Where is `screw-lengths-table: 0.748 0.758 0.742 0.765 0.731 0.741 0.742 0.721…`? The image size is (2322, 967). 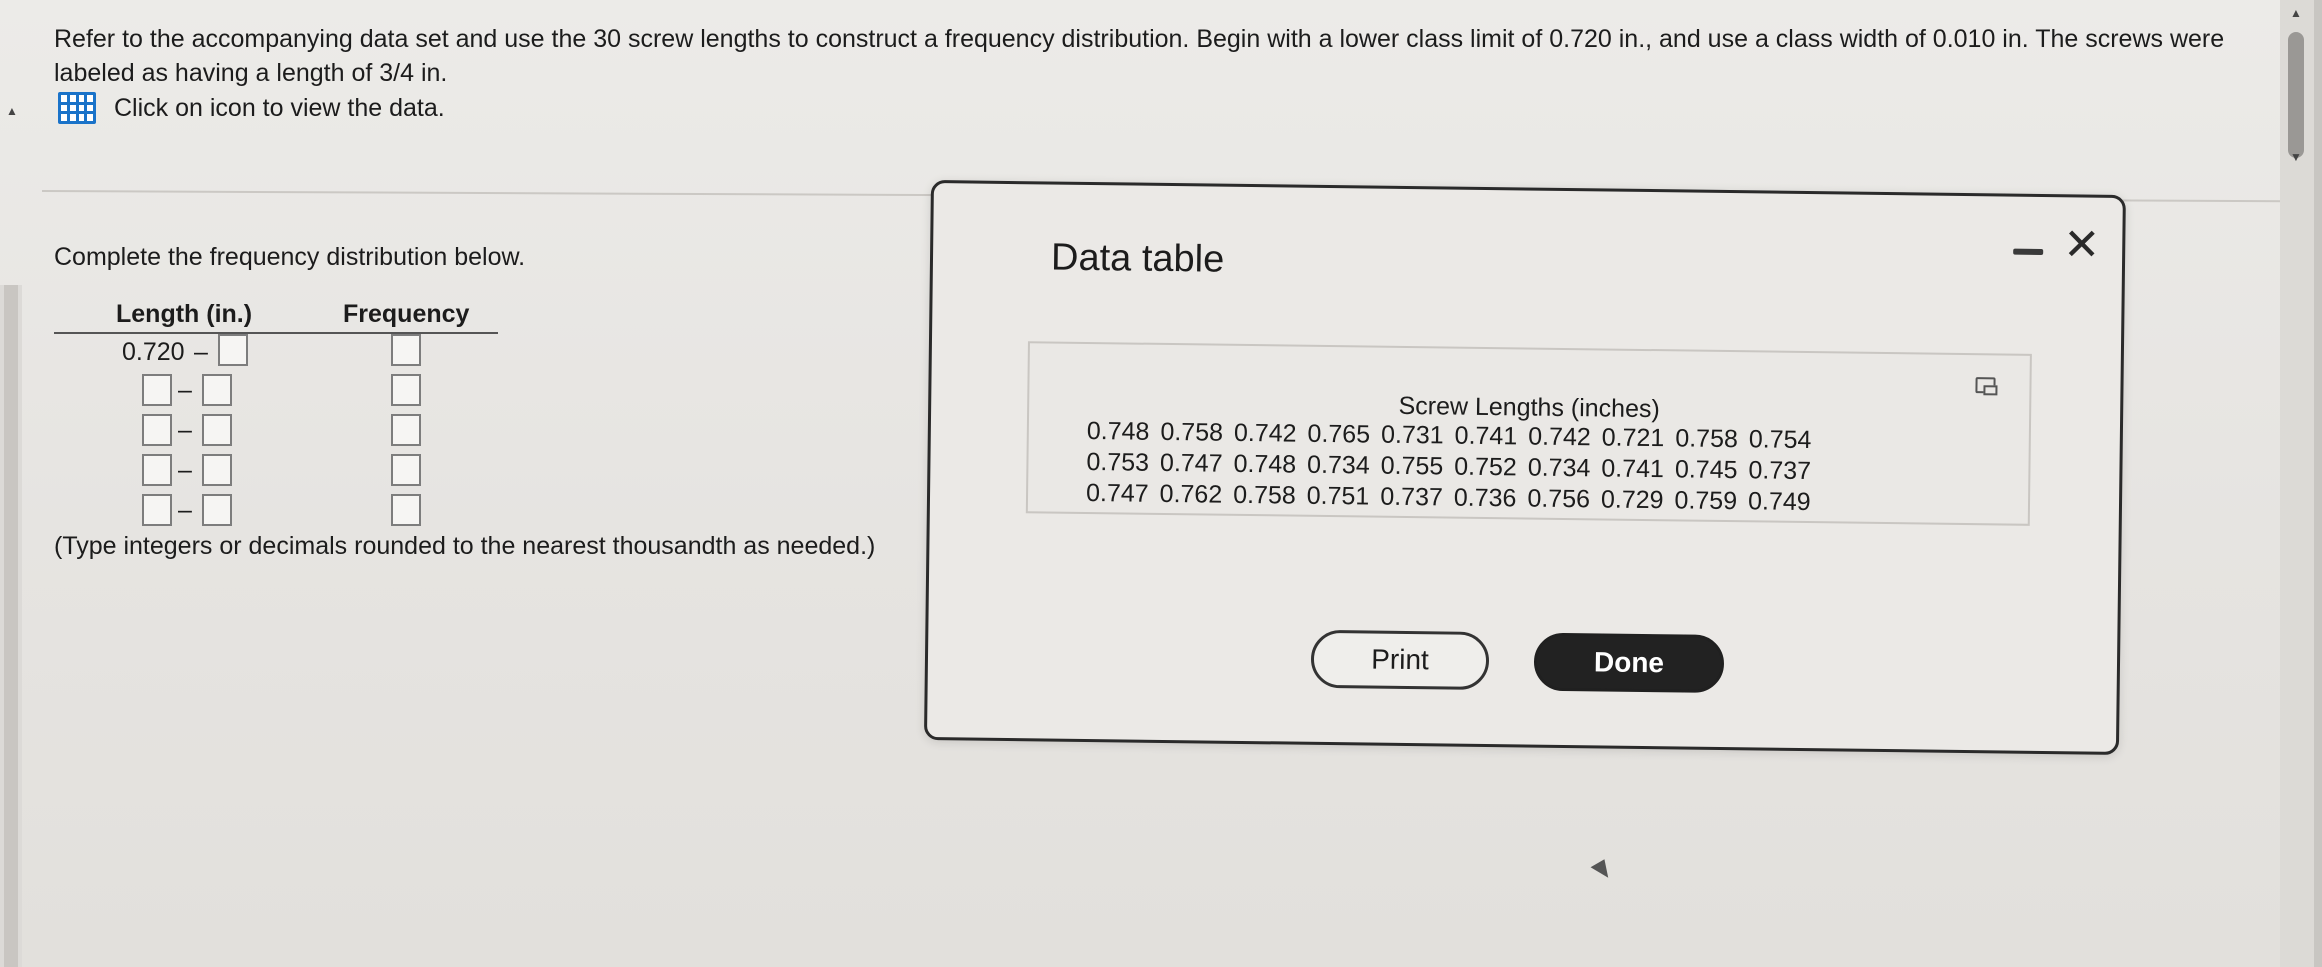
screw-lengths-table: 0.748 0.758 0.742 0.765 0.731 0.741 0.742 0.721… is located at coordinates (1454, 467).